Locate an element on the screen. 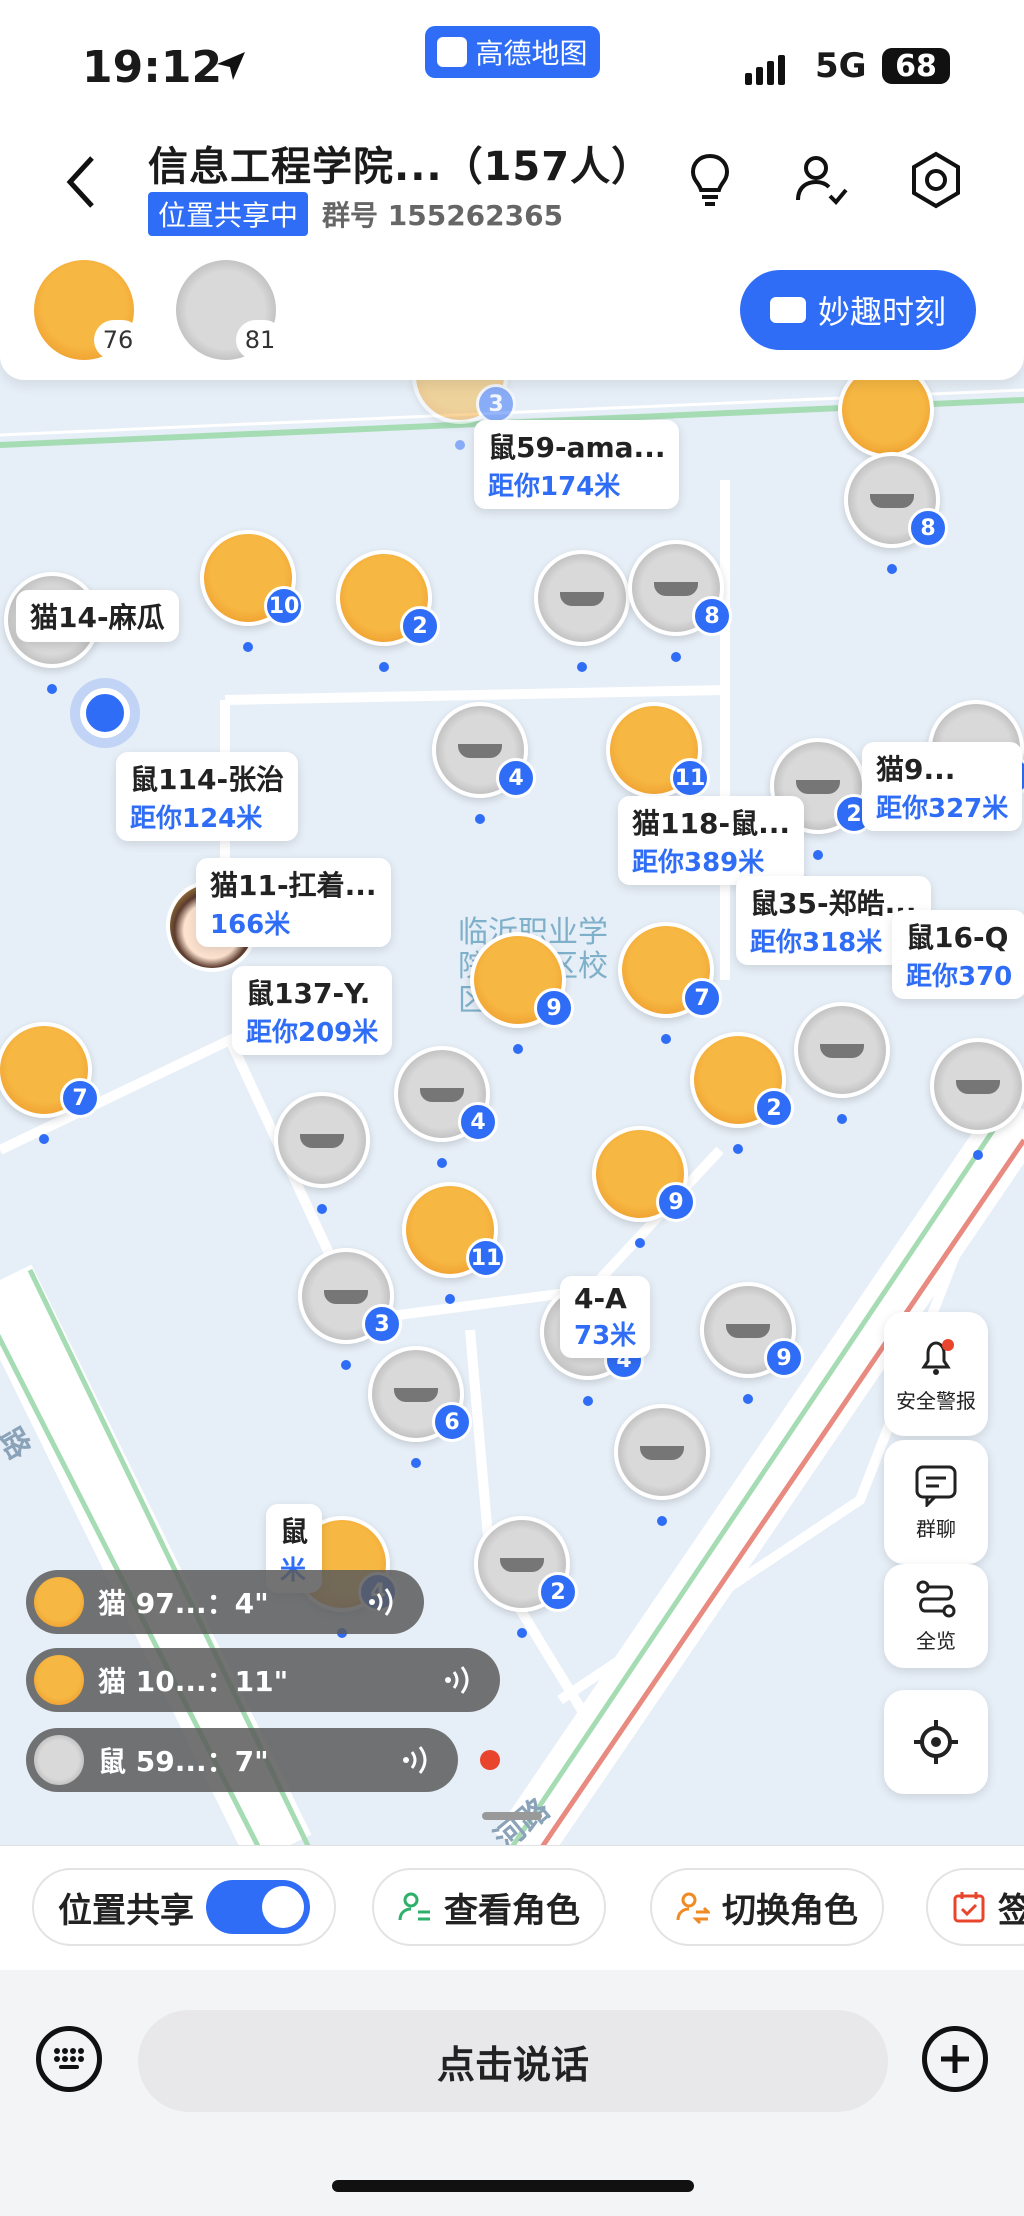 This screenshot has height=2216, width=1024. back-icon is located at coordinates (83, 182).